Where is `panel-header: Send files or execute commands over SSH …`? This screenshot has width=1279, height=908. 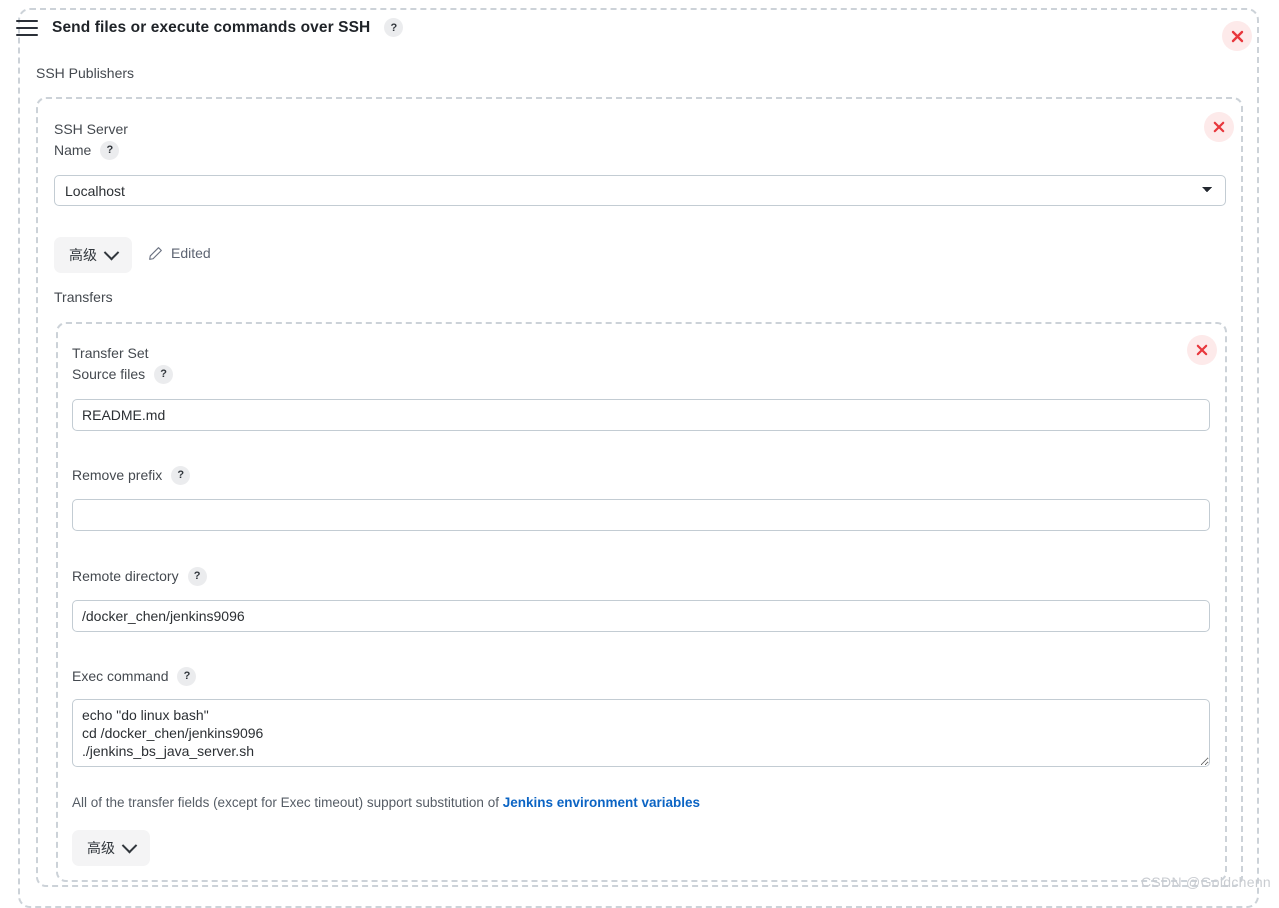
panel-header: Send files or execute commands over SSH … is located at coordinates (210, 27).